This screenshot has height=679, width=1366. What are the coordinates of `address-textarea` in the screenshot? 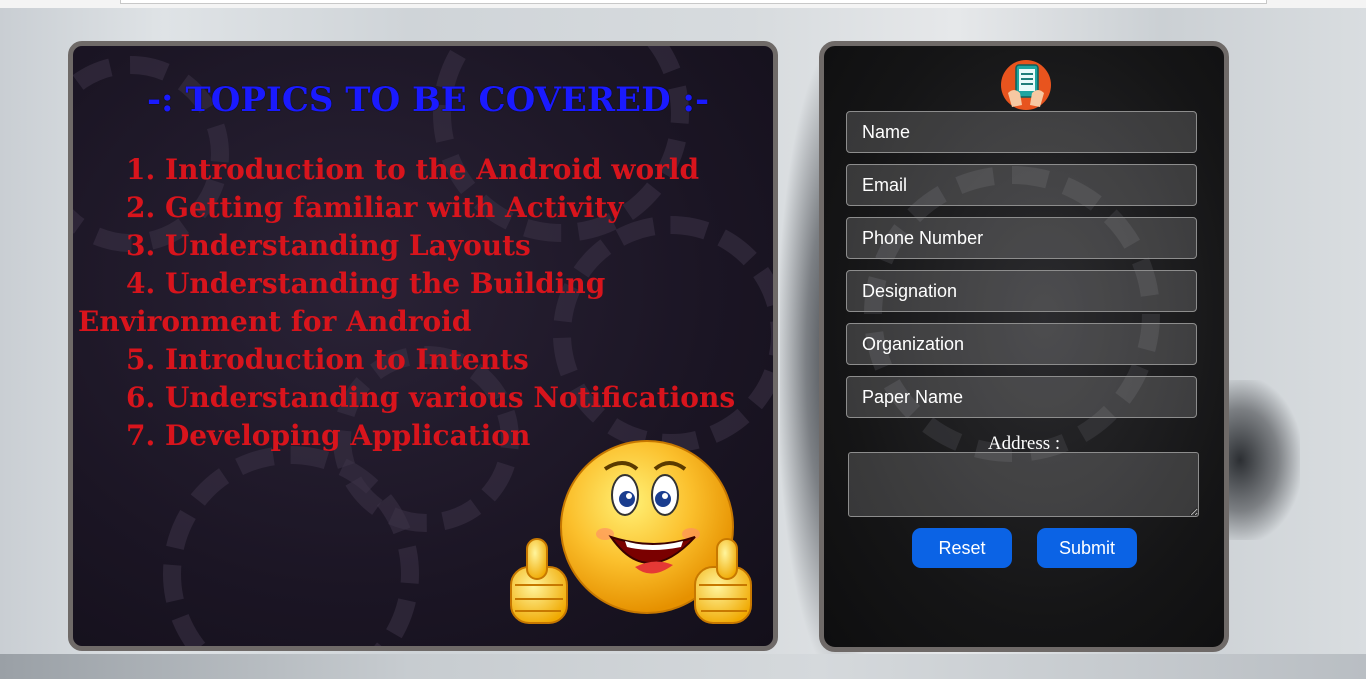 It's located at (1023, 484).